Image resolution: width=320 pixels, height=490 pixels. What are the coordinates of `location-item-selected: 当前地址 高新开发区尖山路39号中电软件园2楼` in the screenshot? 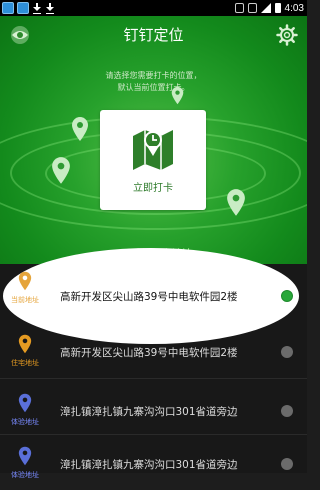 It's located at (153, 289).